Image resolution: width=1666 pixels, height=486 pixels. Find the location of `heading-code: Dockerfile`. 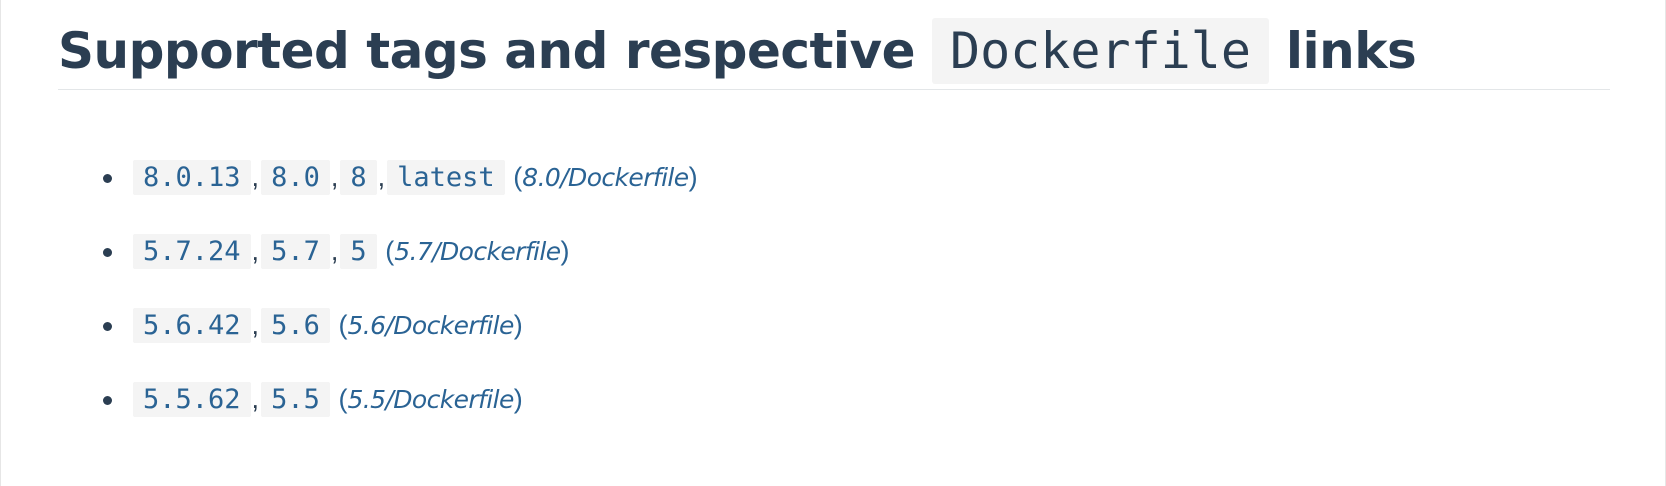

heading-code: Dockerfile is located at coordinates (1100, 51).